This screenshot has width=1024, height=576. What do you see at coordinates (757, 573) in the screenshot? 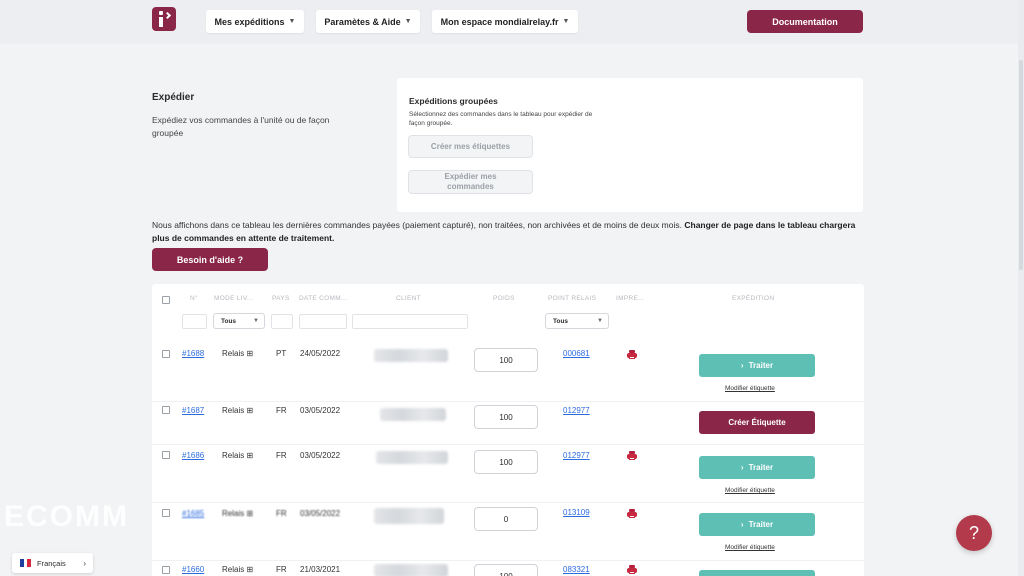
I see `process-button` at bounding box center [757, 573].